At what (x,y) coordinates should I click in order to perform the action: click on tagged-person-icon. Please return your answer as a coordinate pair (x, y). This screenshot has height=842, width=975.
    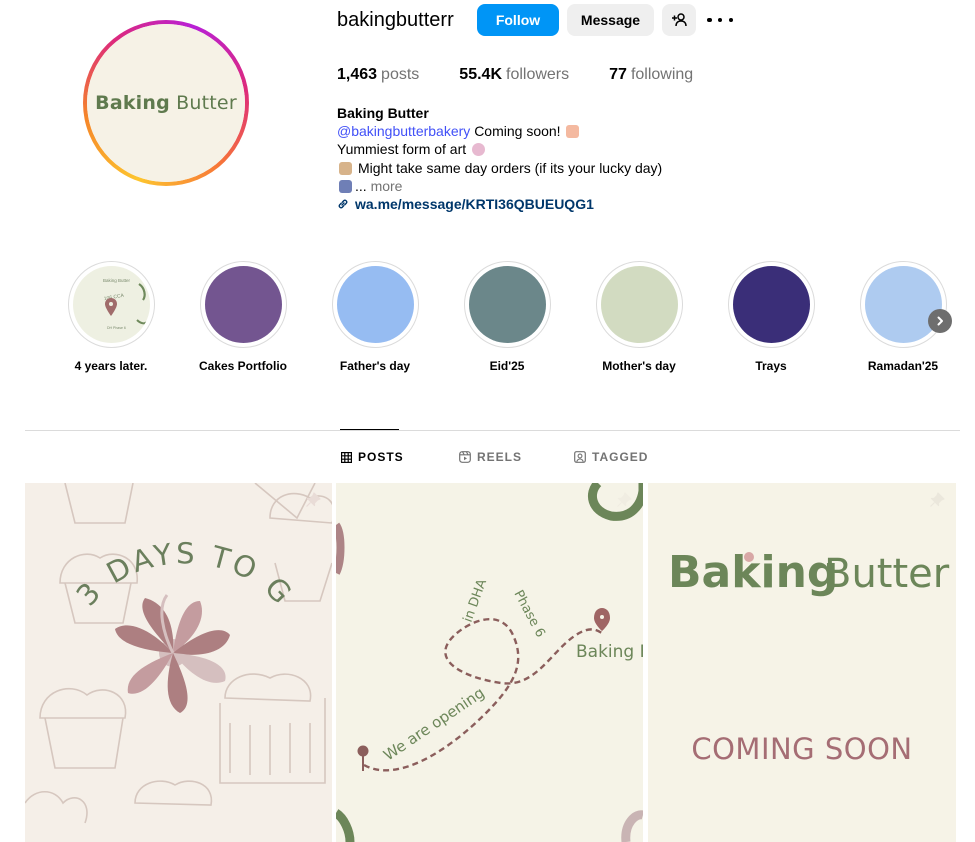
    Looking at the image, I should click on (580, 457).